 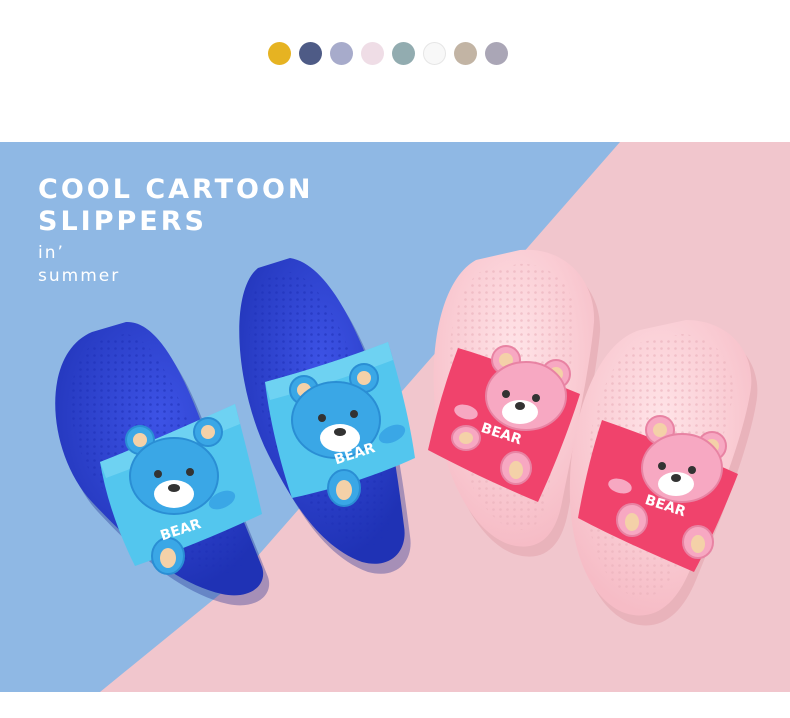 What do you see at coordinates (465, 53) in the screenshot?
I see `color-swatch-taupe` at bounding box center [465, 53].